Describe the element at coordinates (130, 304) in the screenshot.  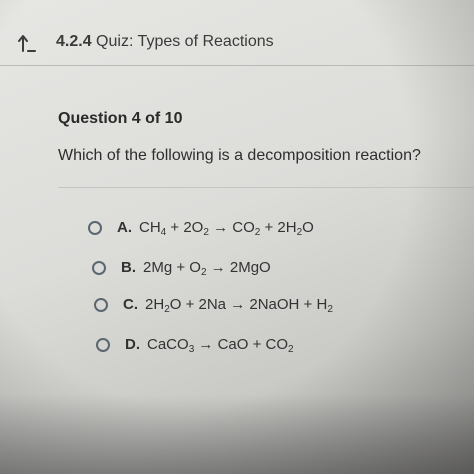
I see `option-letter: C.` at that location.